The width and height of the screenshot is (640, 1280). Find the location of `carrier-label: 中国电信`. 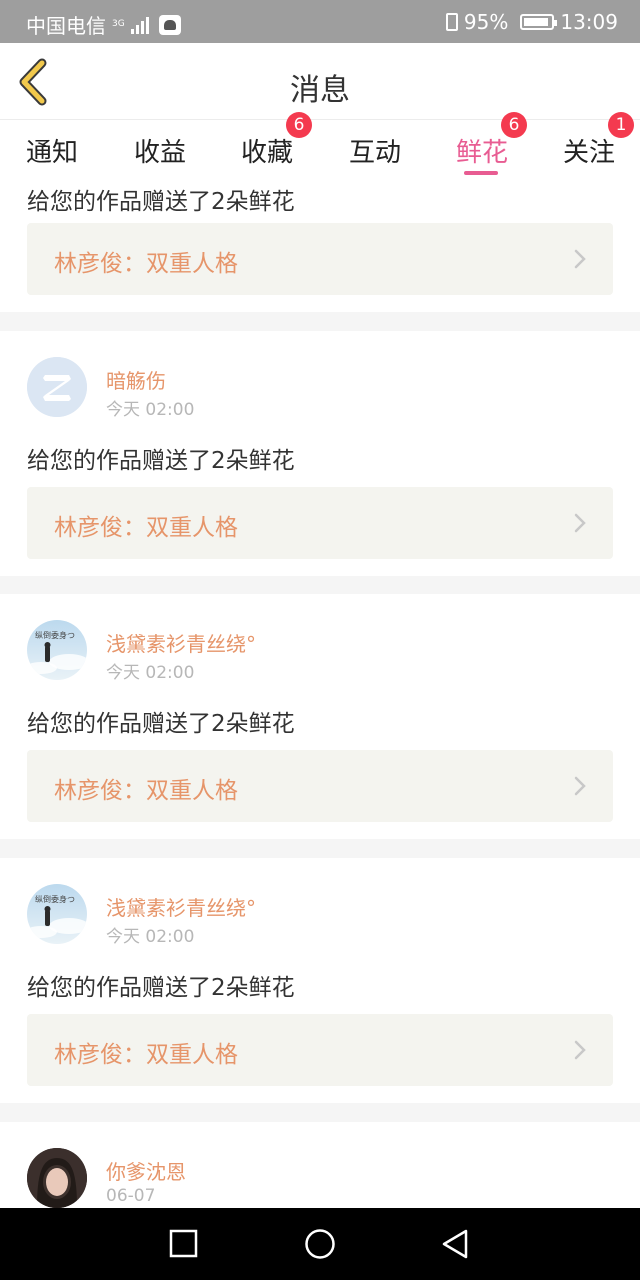

carrier-label: 中国电信 is located at coordinates (66, 26).